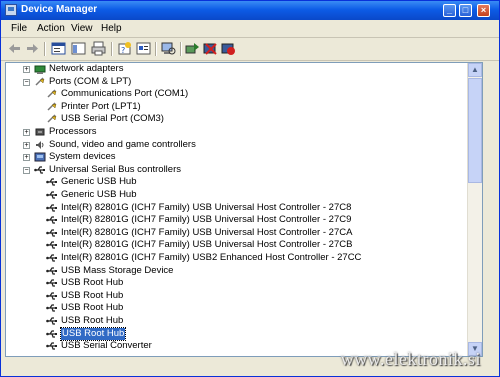 The height and width of the screenshot is (377, 500). Describe the element at coordinates (483, 10) in the screenshot. I see `close-button: ×` at that location.